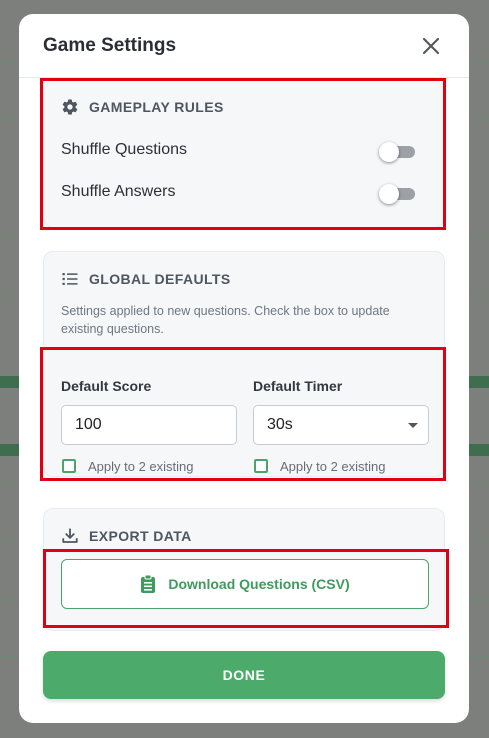  I want to click on export-data-header: EXPORT DATA, so click(126, 536).